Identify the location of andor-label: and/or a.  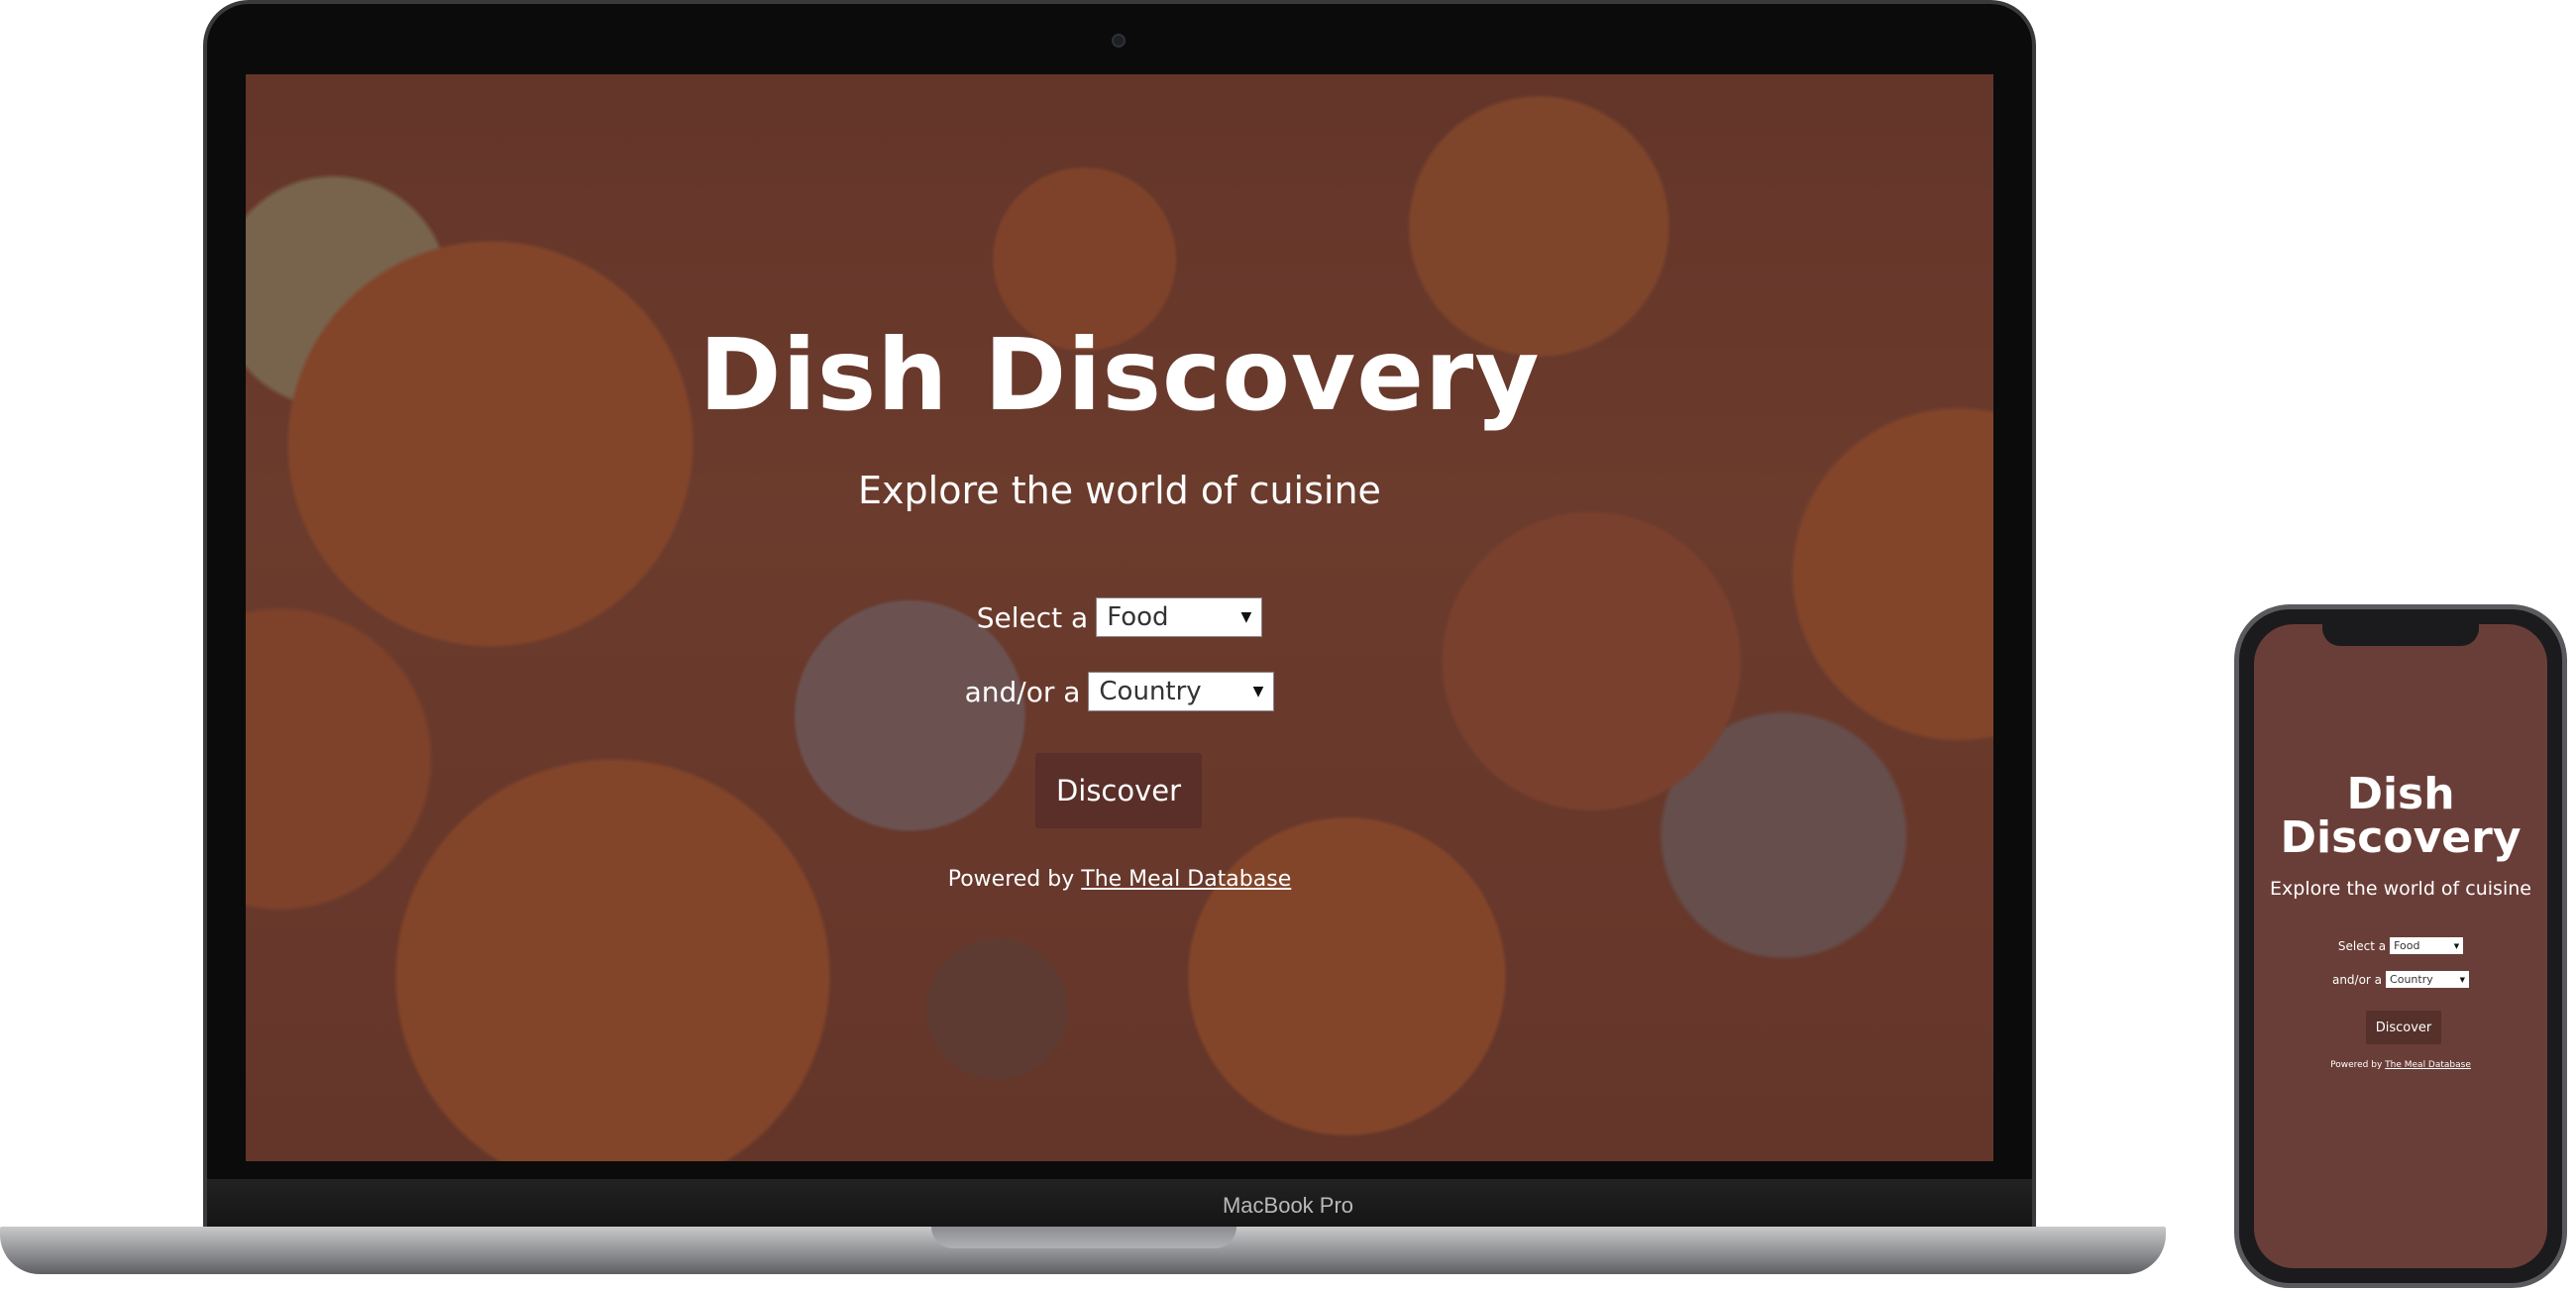
(1023, 692).